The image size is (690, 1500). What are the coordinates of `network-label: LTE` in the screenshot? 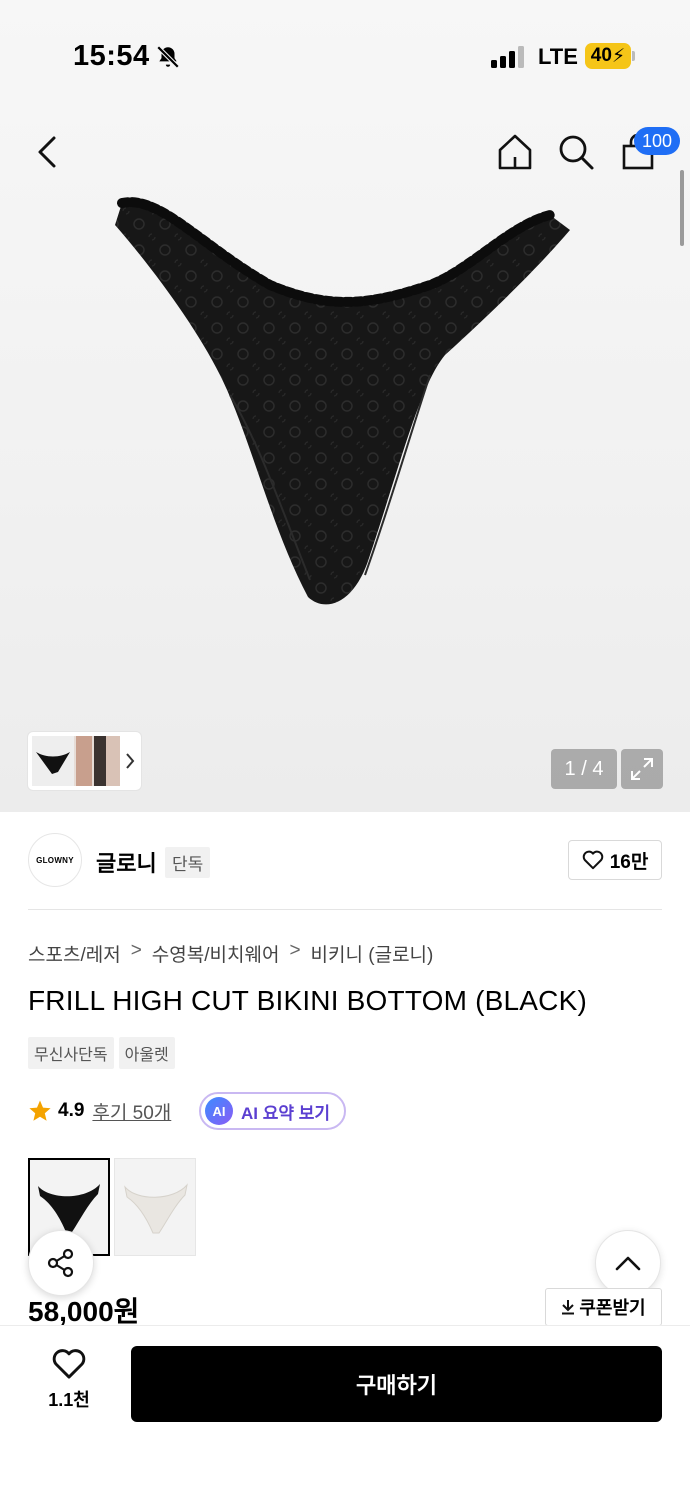 It's located at (558, 56).